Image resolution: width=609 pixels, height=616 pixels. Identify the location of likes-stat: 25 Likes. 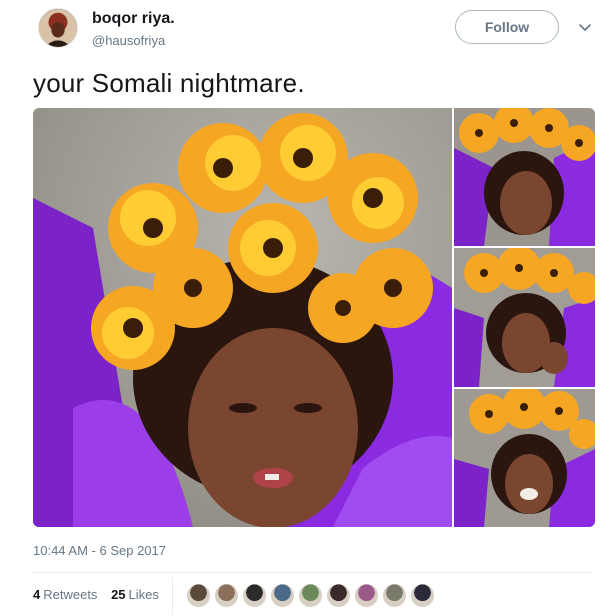
(135, 594).